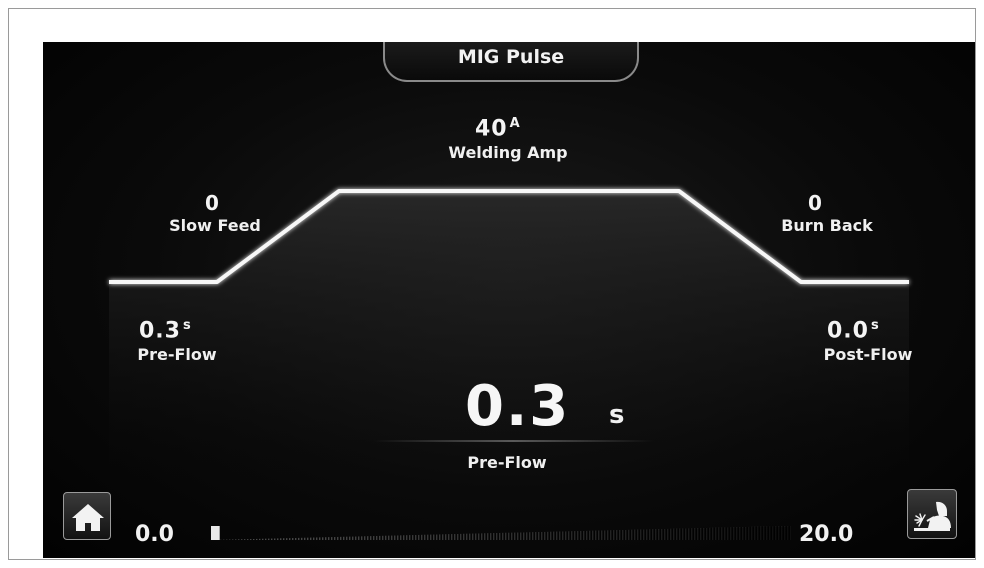 Image resolution: width=984 pixels, height=568 pixels. I want to click on range-min-label: 0.0, so click(154, 534).